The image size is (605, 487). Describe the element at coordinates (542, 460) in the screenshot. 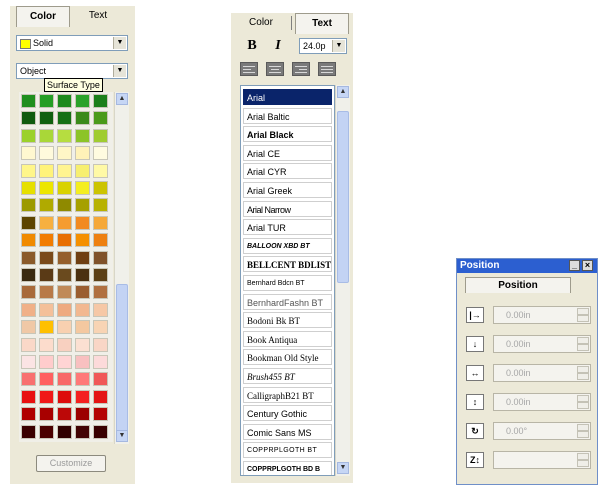

I see `position-value-field` at that location.